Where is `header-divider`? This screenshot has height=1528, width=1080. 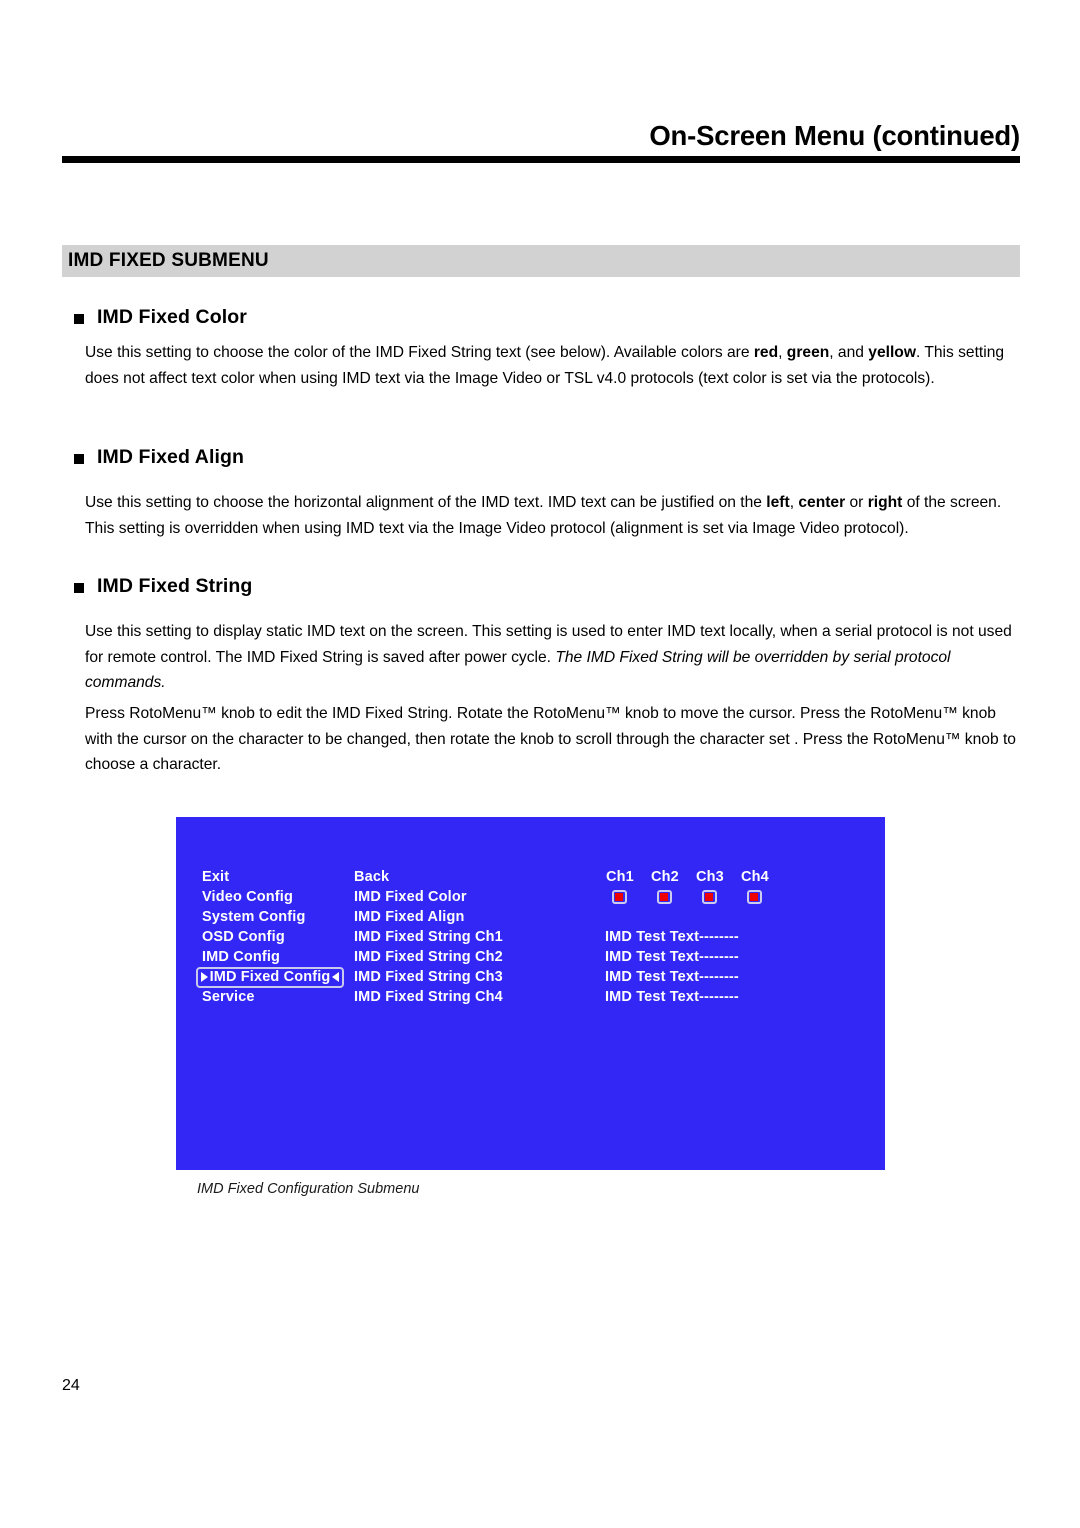
header-divider is located at coordinates (541, 159).